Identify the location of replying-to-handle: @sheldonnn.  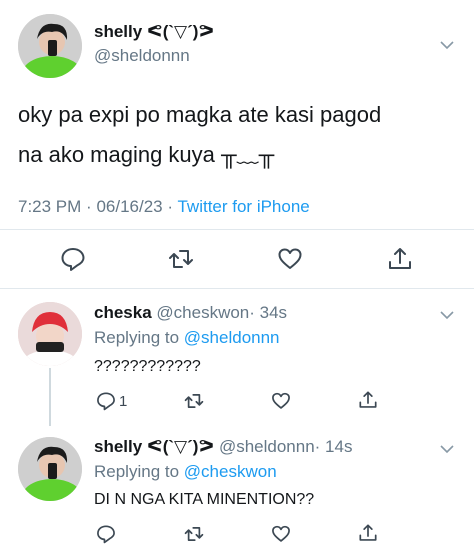
(232, 337).